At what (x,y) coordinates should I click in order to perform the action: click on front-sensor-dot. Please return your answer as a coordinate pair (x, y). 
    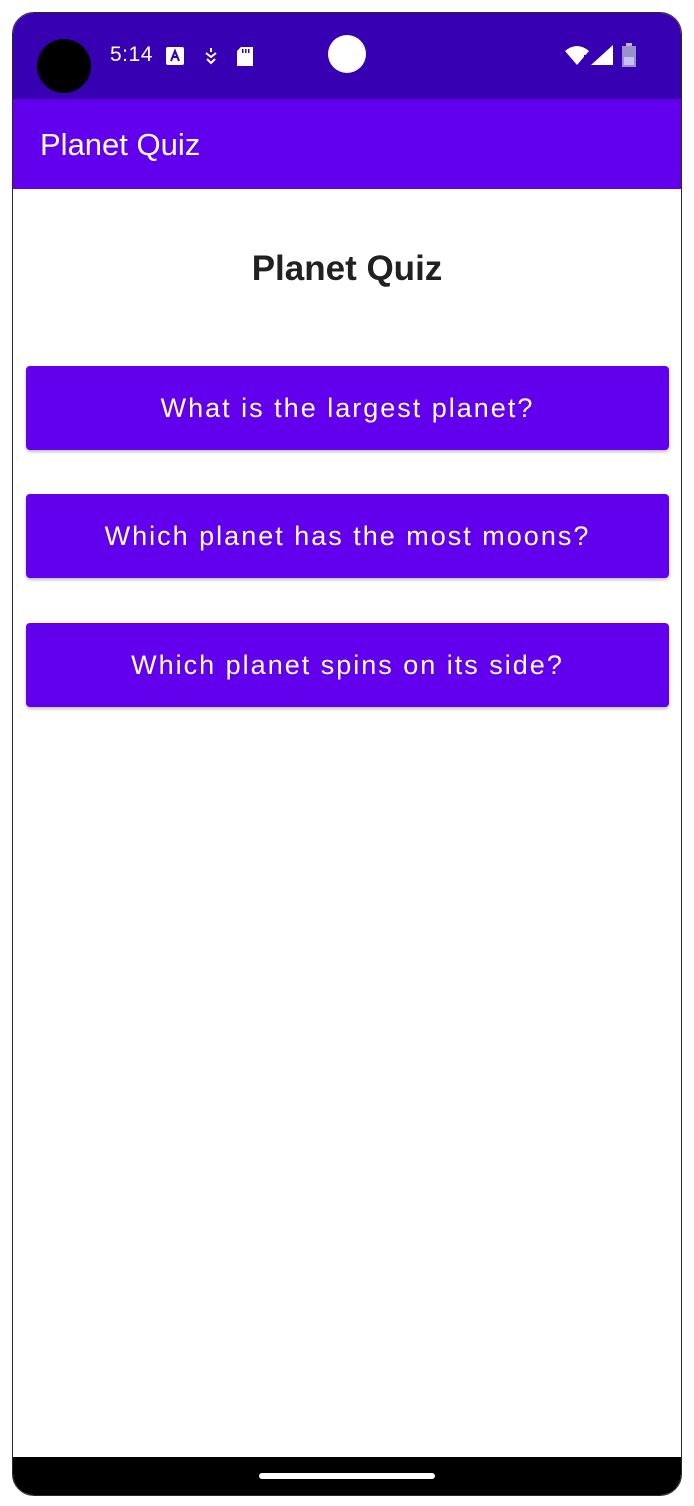
    Looking at the image, I should click on (347, 54).